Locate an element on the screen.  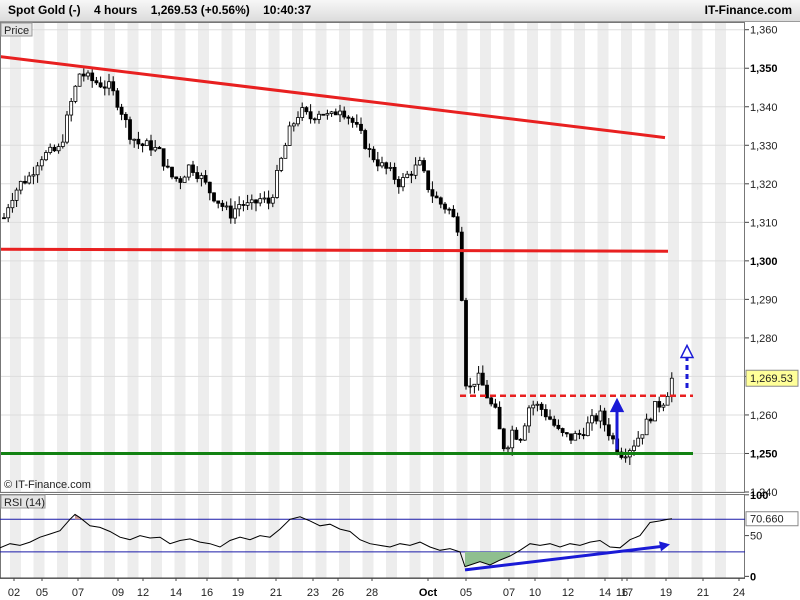
x-tick-label: 14 is located at coordinates (605, 593).